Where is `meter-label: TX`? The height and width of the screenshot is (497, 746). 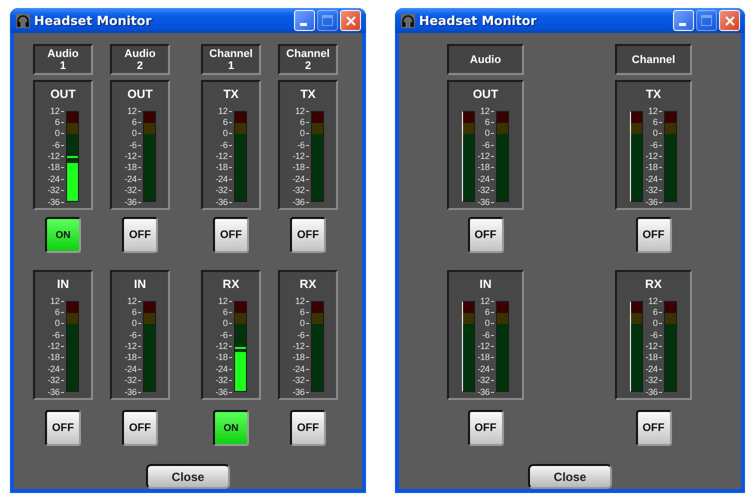 meter-label: TX is located at coordinates (654, 94).